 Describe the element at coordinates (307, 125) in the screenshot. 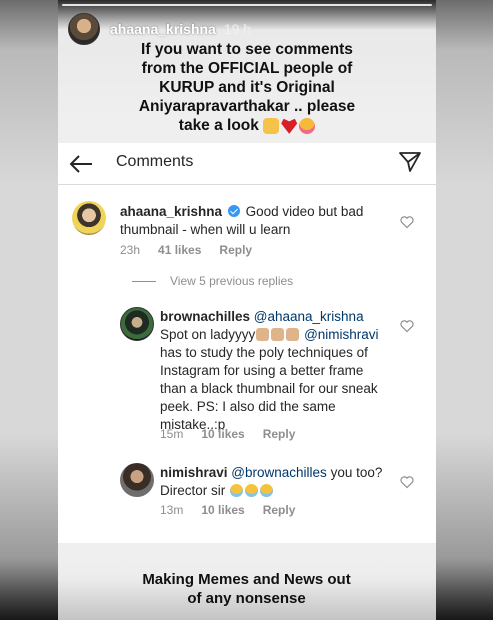

I see `smiling-face-with-hearts-icon` at that location.